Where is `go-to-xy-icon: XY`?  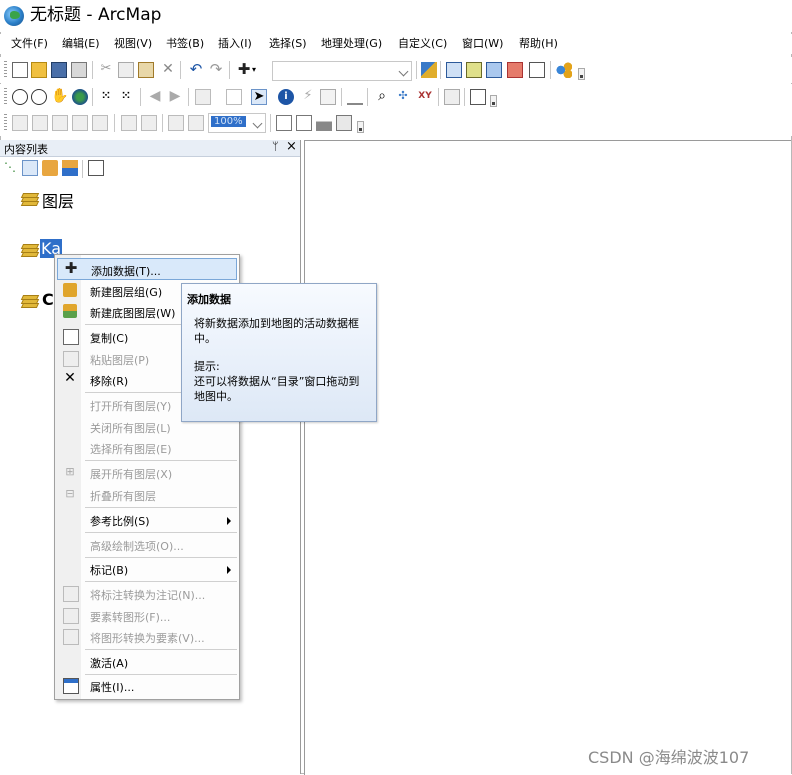 go-to-xy-icon: XY is located at coordinates (425, 97).